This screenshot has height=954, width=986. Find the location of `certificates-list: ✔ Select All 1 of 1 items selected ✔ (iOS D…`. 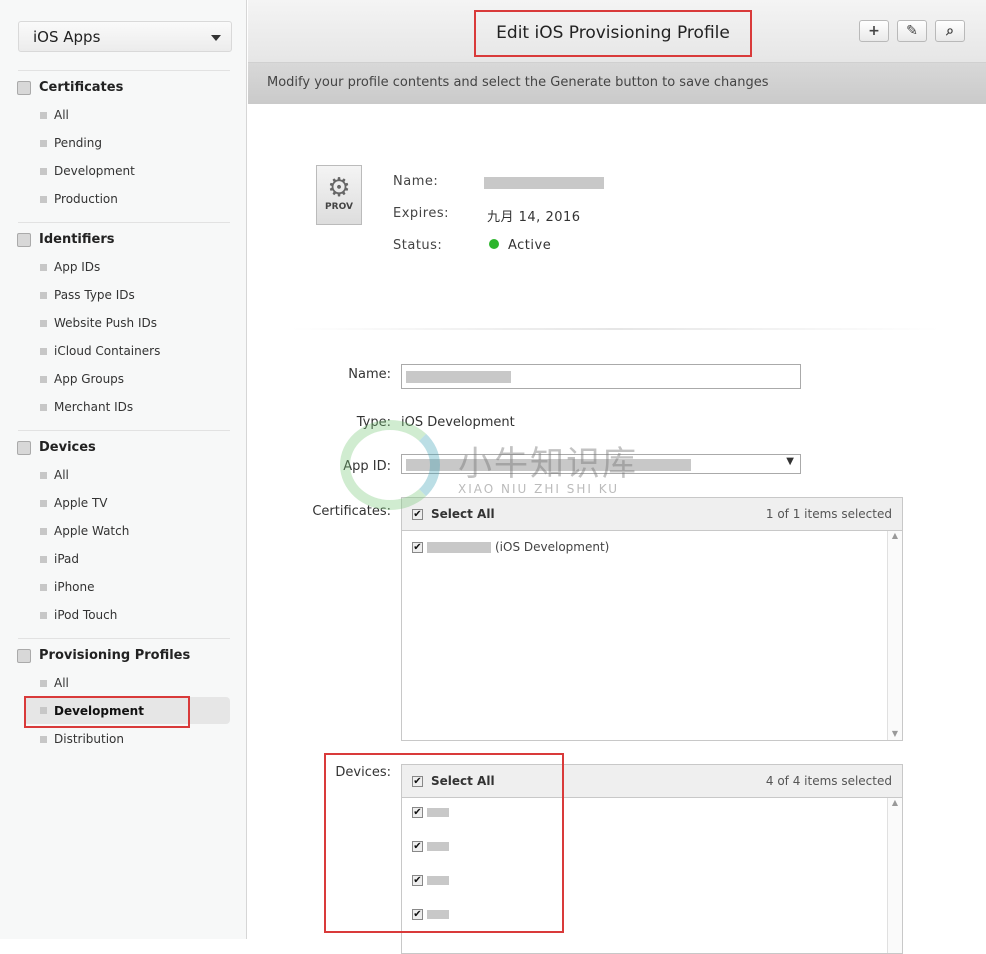

certificates-list: ✔ Select All 1 of 1 items selected ✔ (iOS D… is located at coordinates (652, 619).